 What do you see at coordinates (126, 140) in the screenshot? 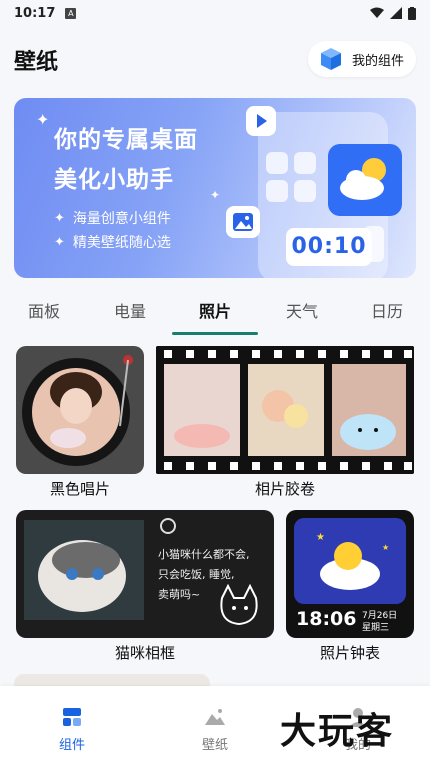
I see `banner-title-line1: 你的专属桌面` at bounding box center [126, 140].